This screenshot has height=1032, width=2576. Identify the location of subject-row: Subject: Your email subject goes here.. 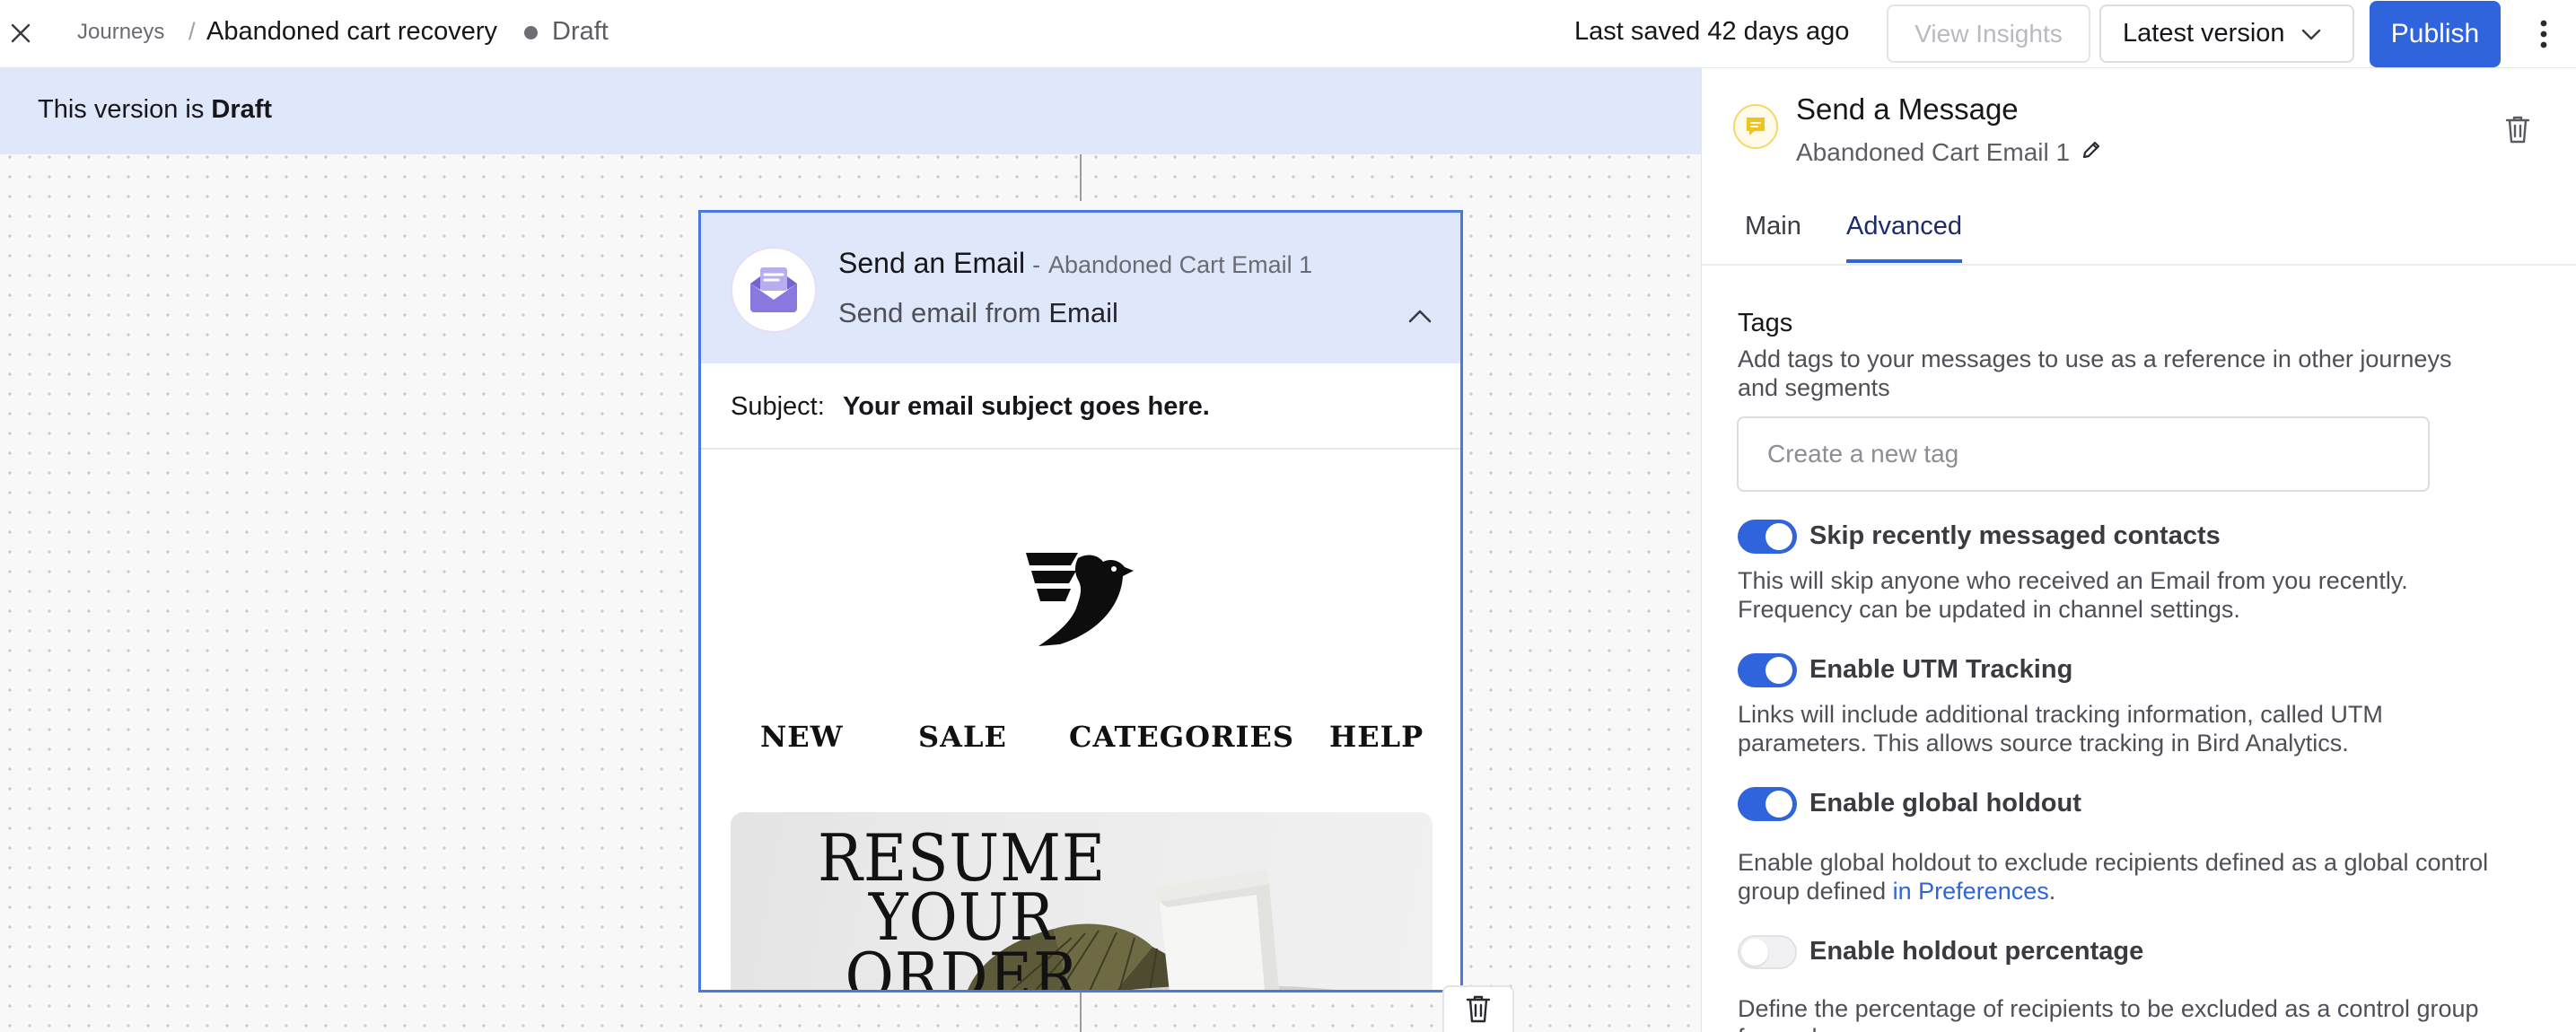
(1080, 406).